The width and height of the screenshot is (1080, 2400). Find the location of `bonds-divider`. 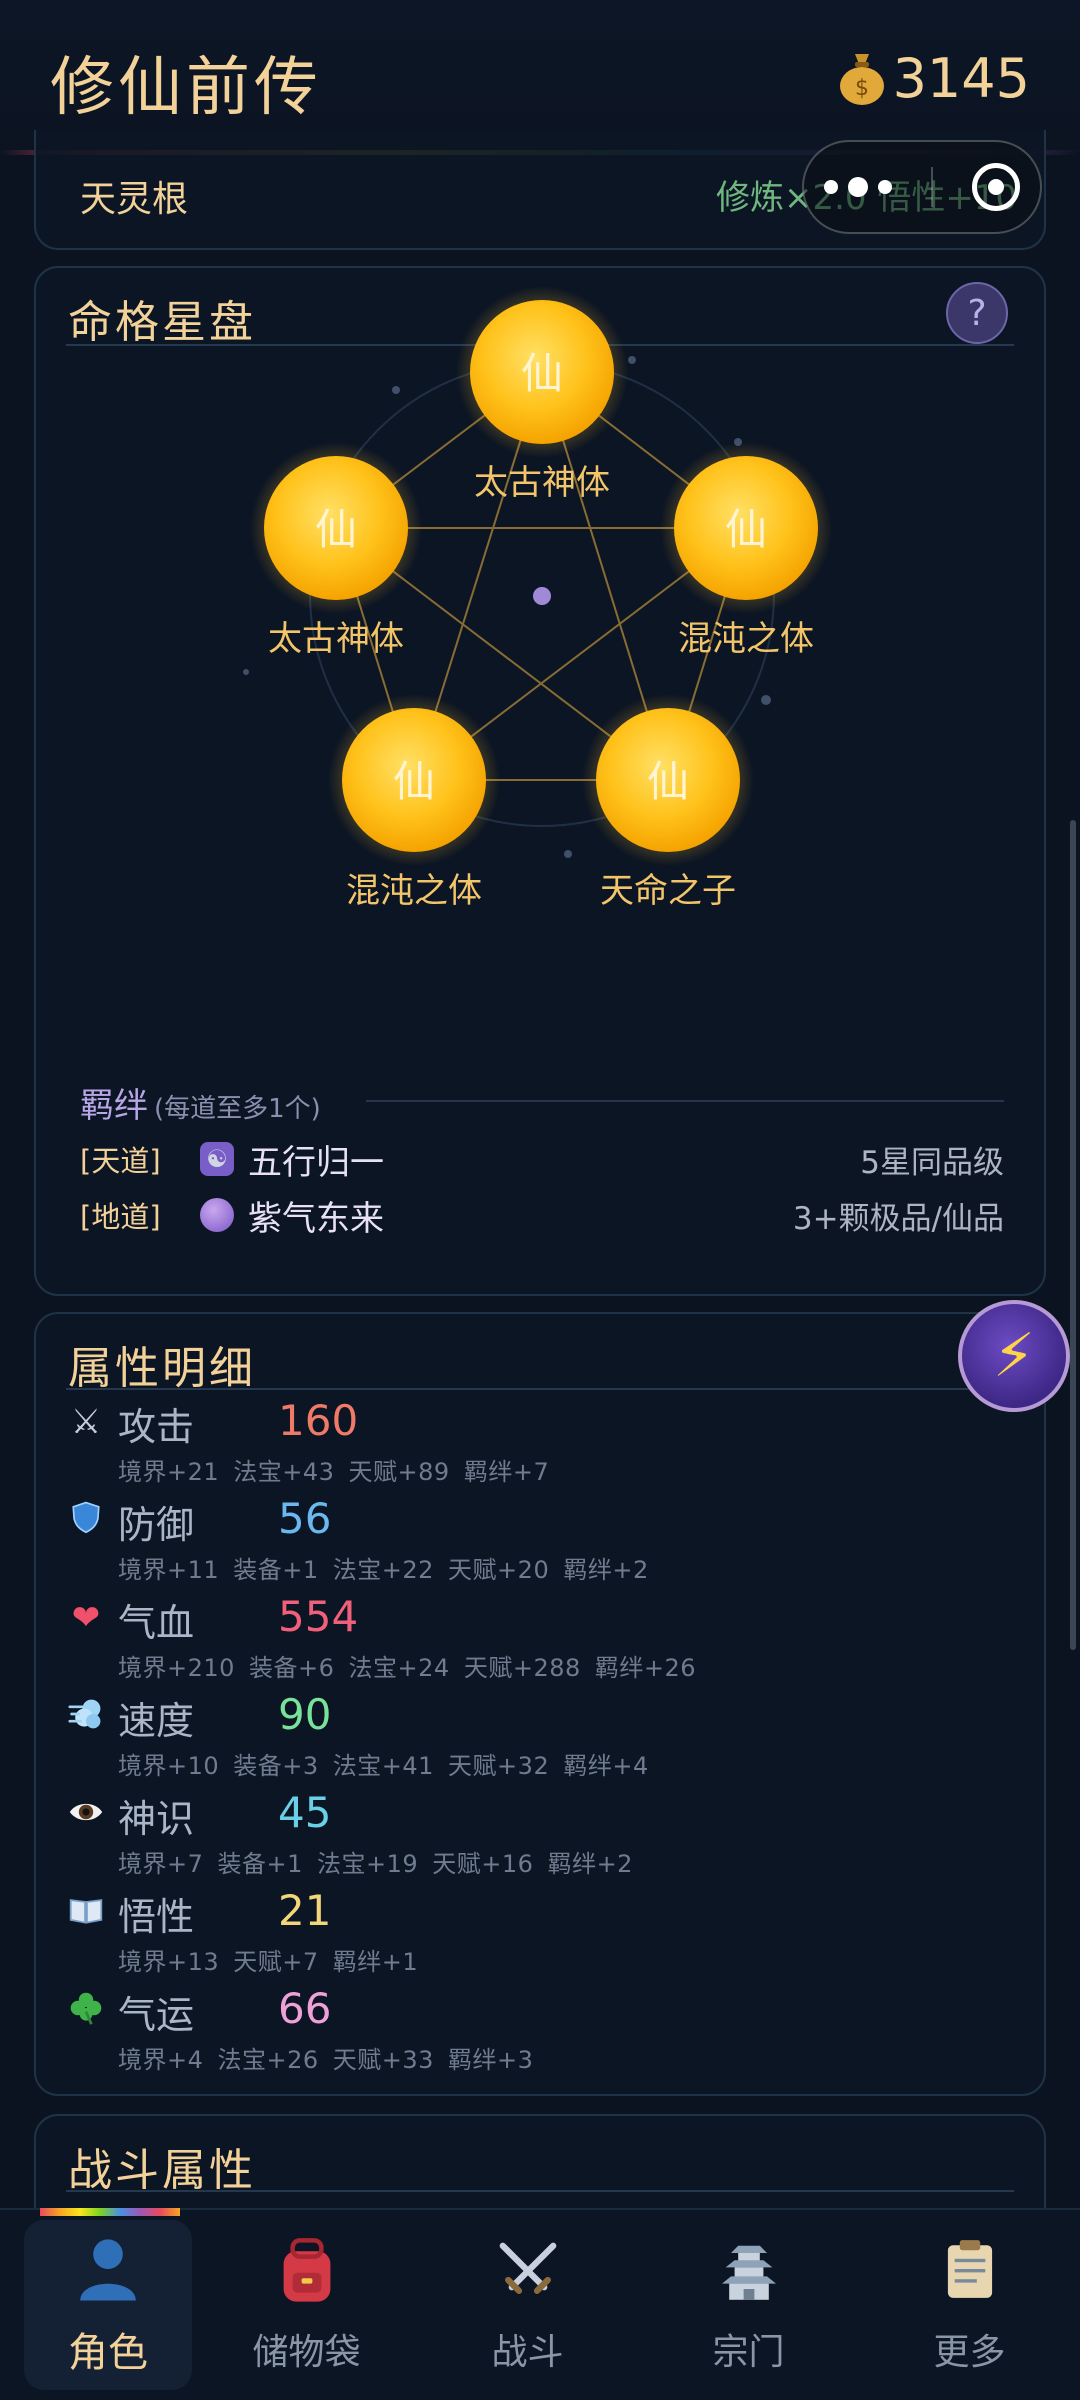

bonds-divider is located at coordinates (685, 1101).